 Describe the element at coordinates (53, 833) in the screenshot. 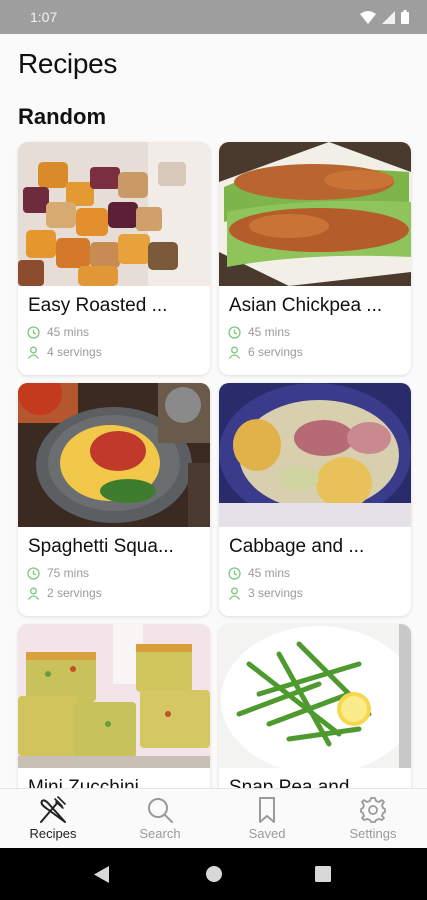

I see `tab-label: Recipes` at that location.